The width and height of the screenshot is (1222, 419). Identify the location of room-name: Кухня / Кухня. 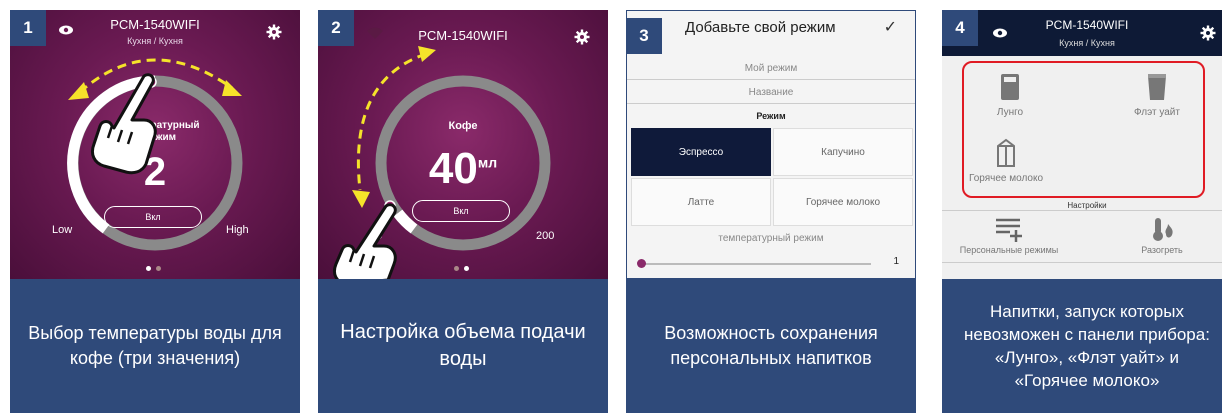
(1087, 43).